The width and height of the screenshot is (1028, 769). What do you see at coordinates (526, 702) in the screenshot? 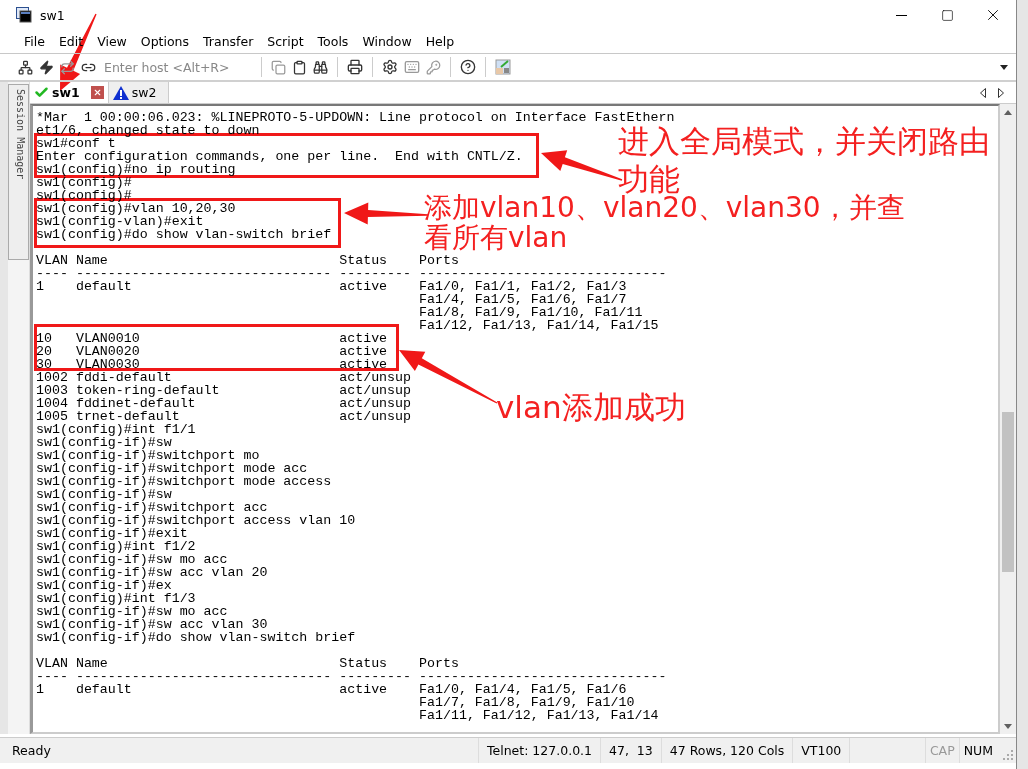
I see `terminal-line: Fa1/7, Fa1/8, Fa1/9, Fa1/10` at bounding box center [526, 702].